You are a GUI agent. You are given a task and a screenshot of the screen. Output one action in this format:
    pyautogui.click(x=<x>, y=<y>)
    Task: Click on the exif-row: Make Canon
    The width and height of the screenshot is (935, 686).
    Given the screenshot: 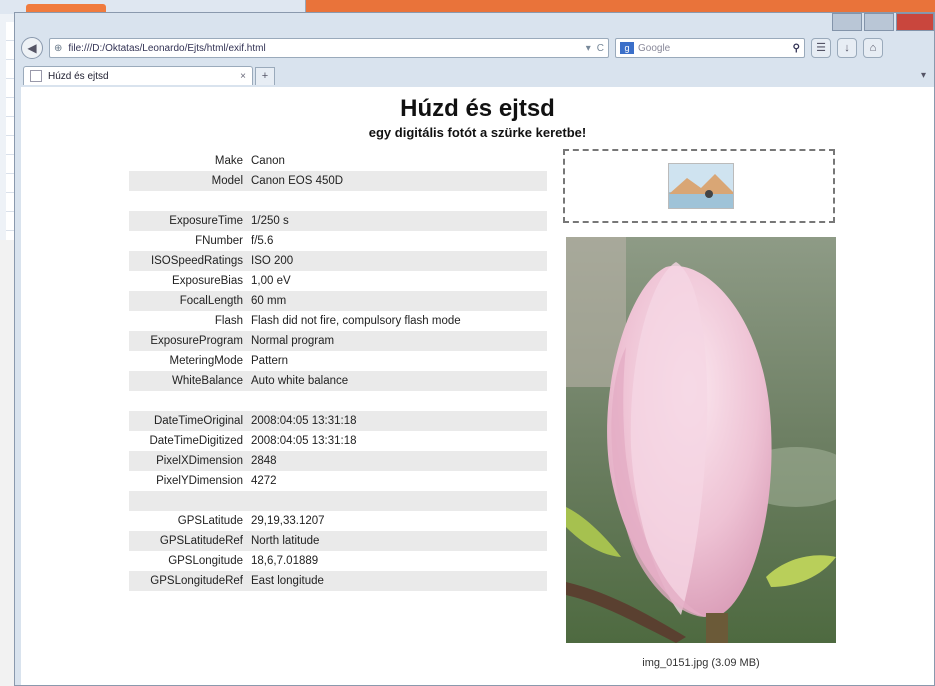 What is the action you would take?
    pyautogui.click(x=338, y=161)
    